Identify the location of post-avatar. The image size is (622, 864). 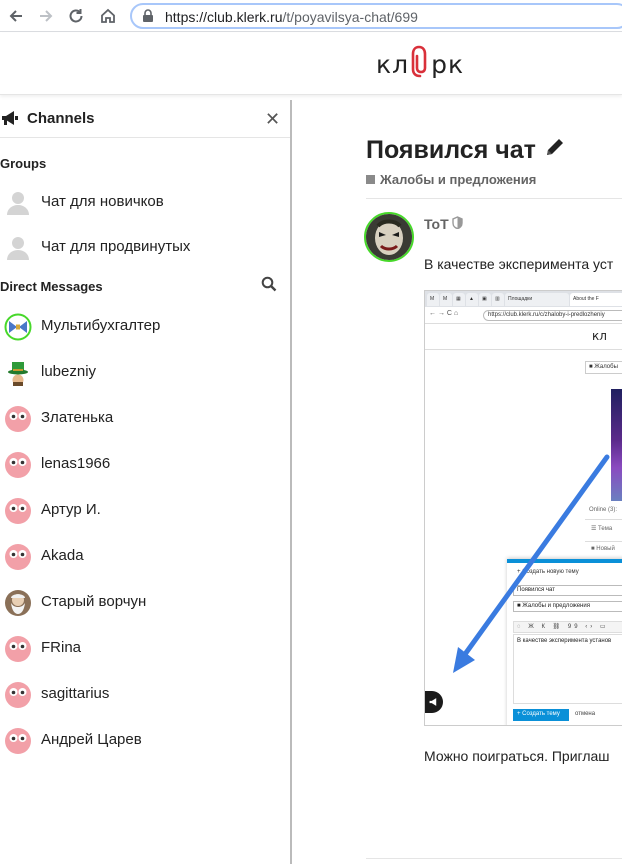
(389, 237).